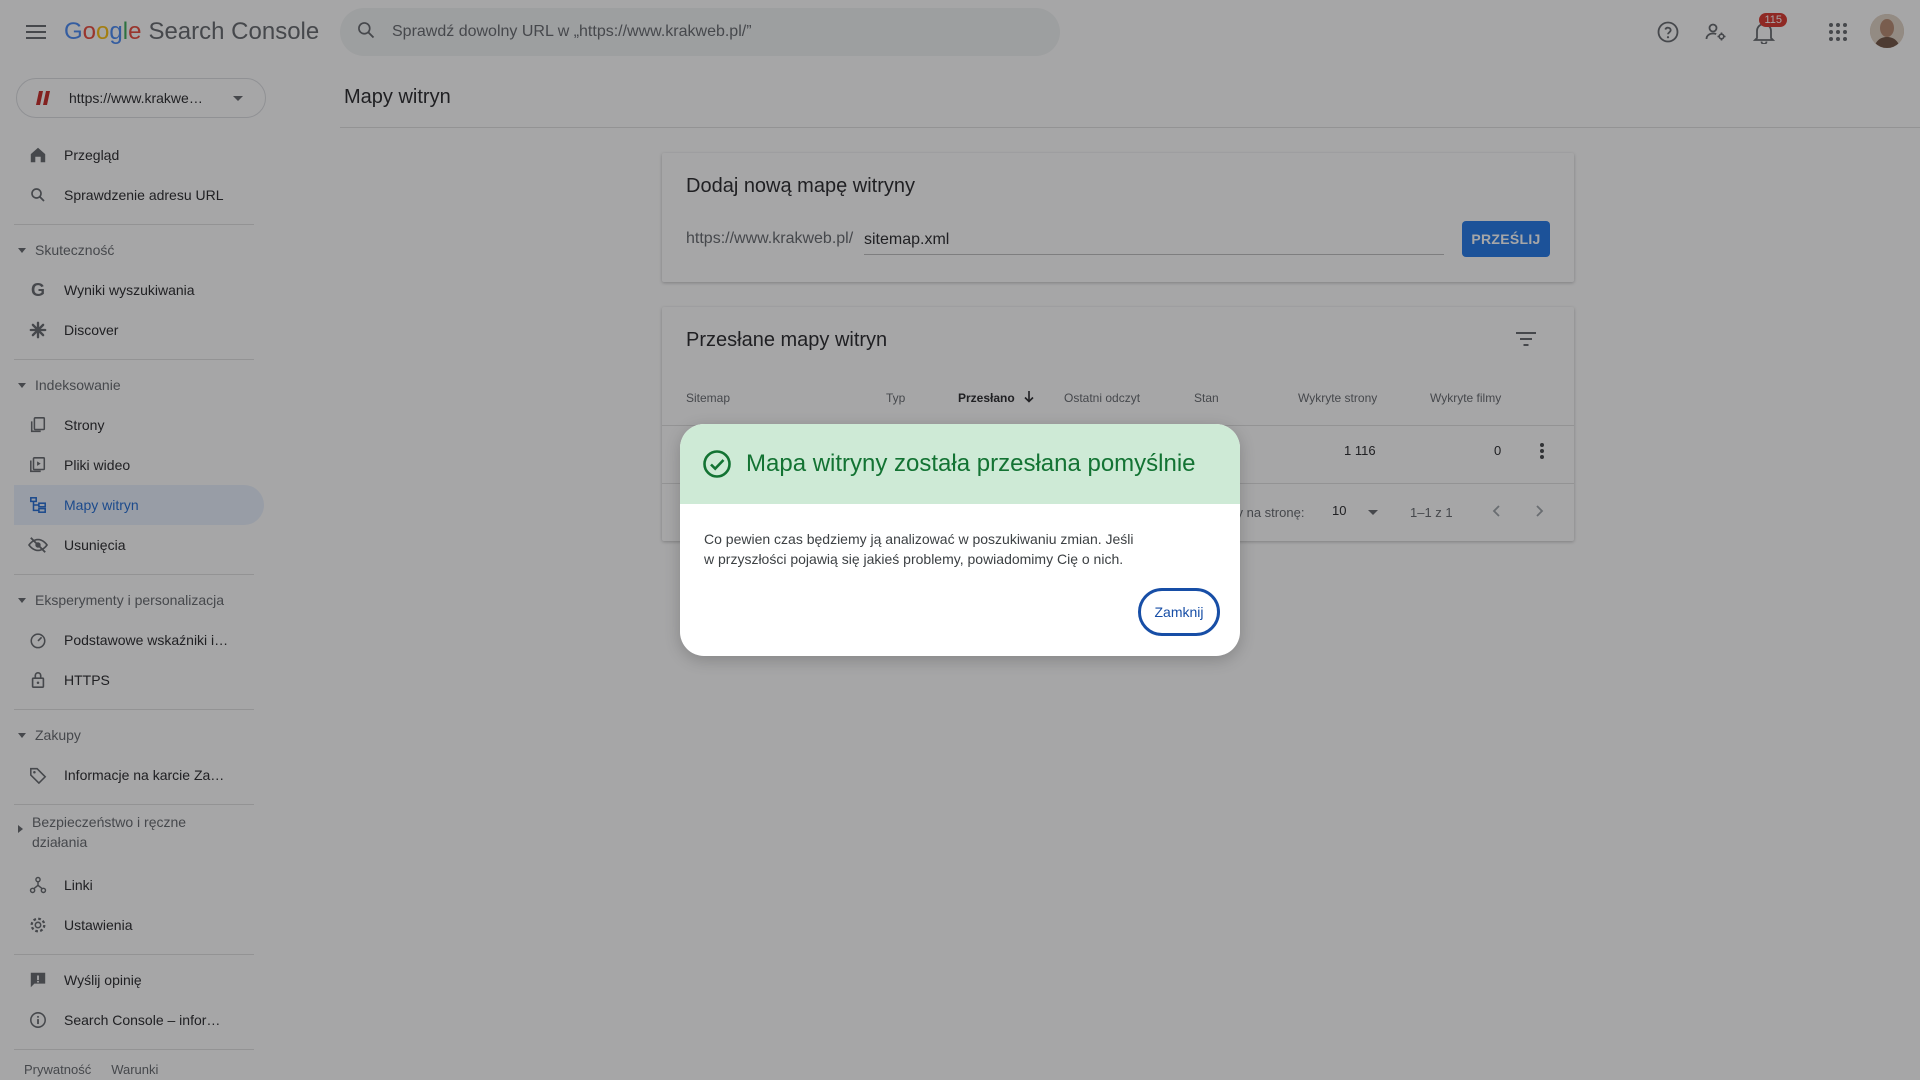  I want to click on close-dialog-button: Zamknij, so click(1179, 612).